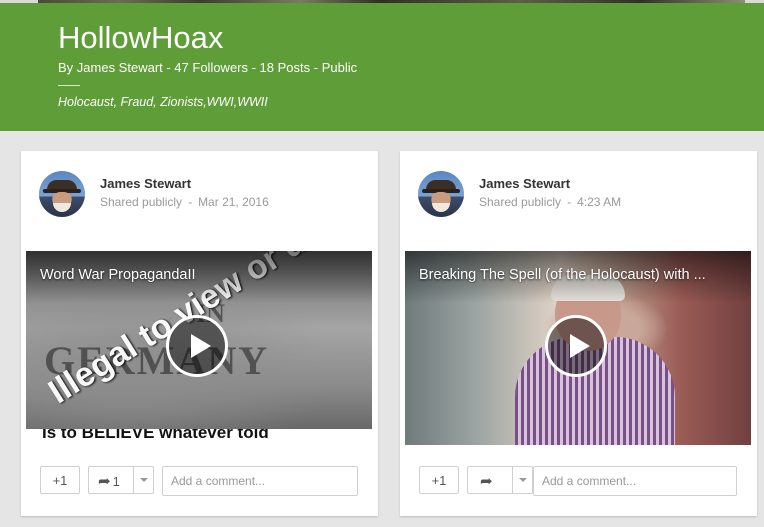 This screenshot has height=527, width=764. Describe the element at coordinates (140, 38) in the screenshot. I see `collection-title: HollowHoax` at that location.